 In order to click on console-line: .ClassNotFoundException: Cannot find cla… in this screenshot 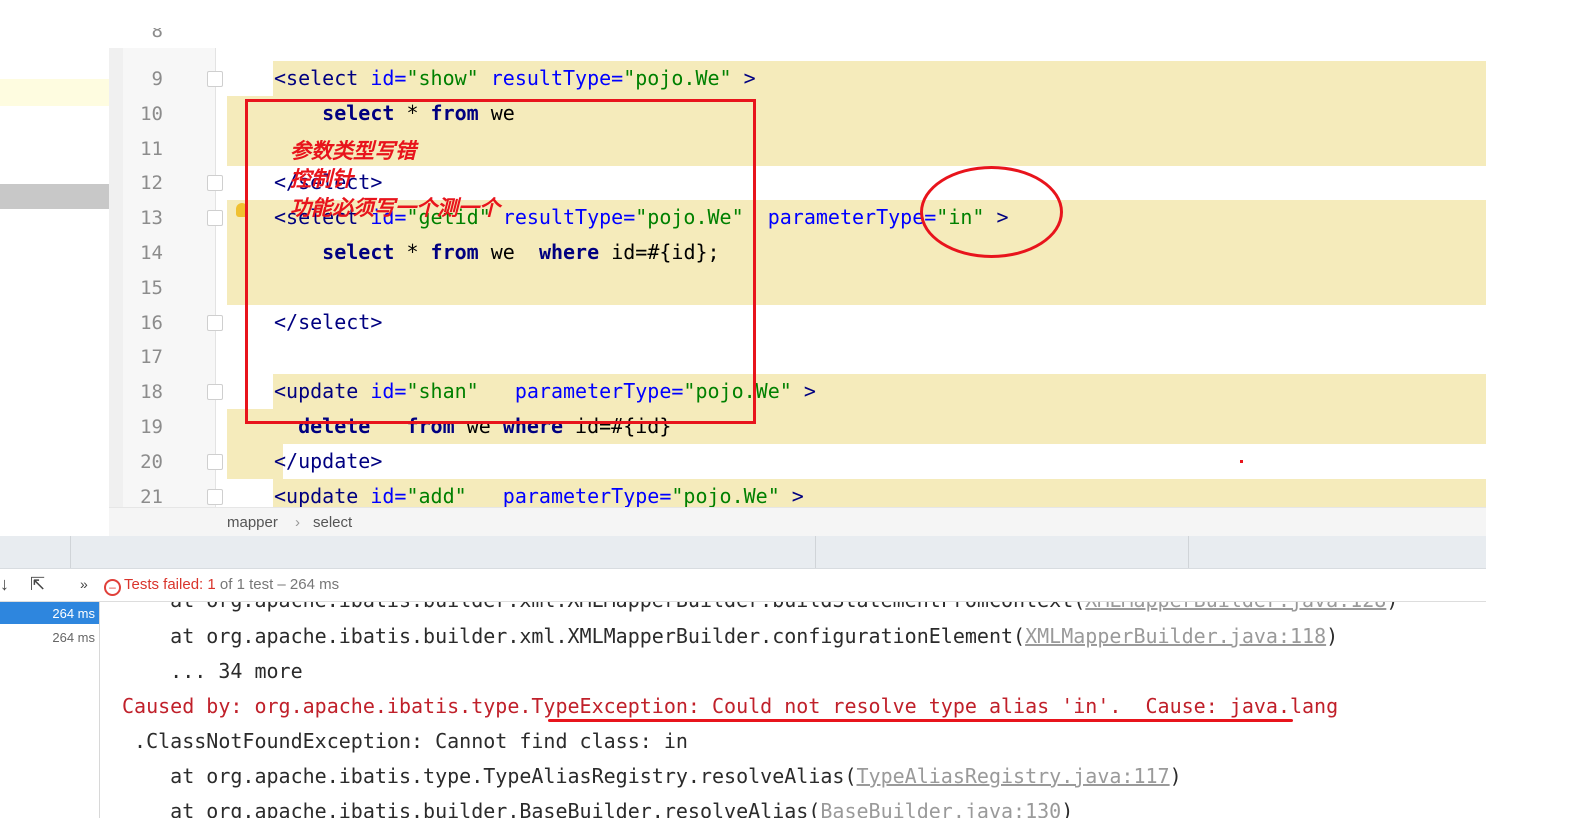, I will do `click(405, 741)`.